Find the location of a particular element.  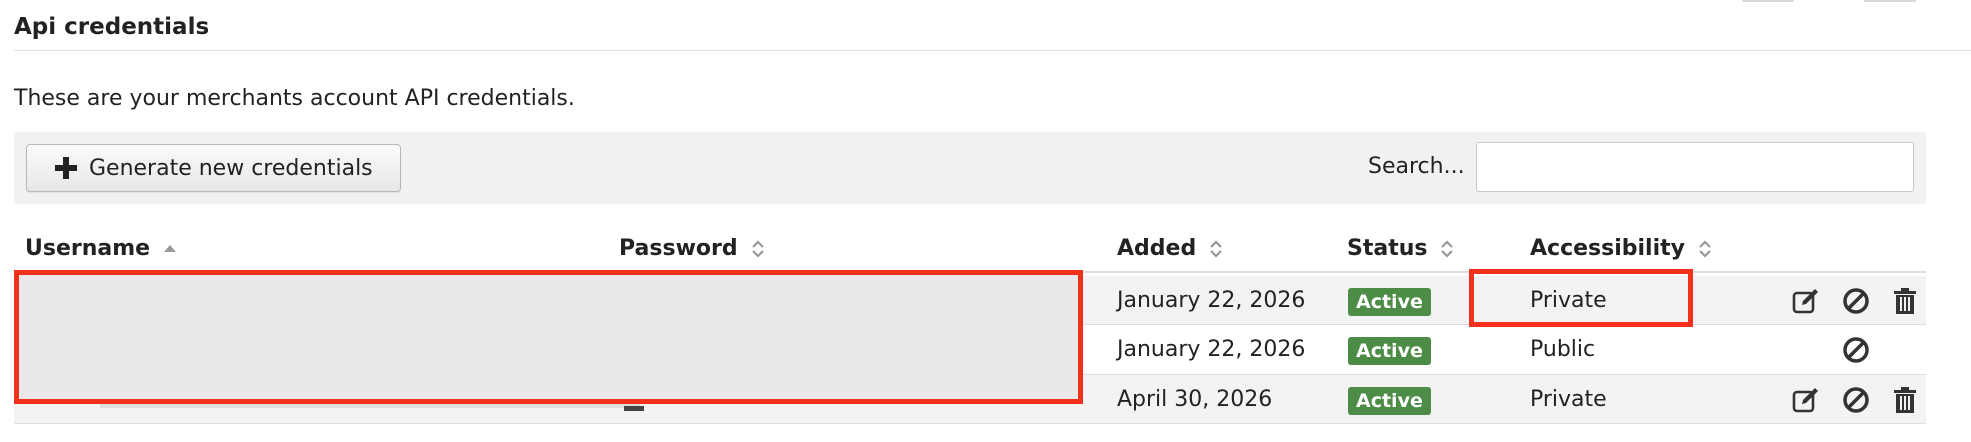

column-header-label: Added is located at coordinates (1157, 248).